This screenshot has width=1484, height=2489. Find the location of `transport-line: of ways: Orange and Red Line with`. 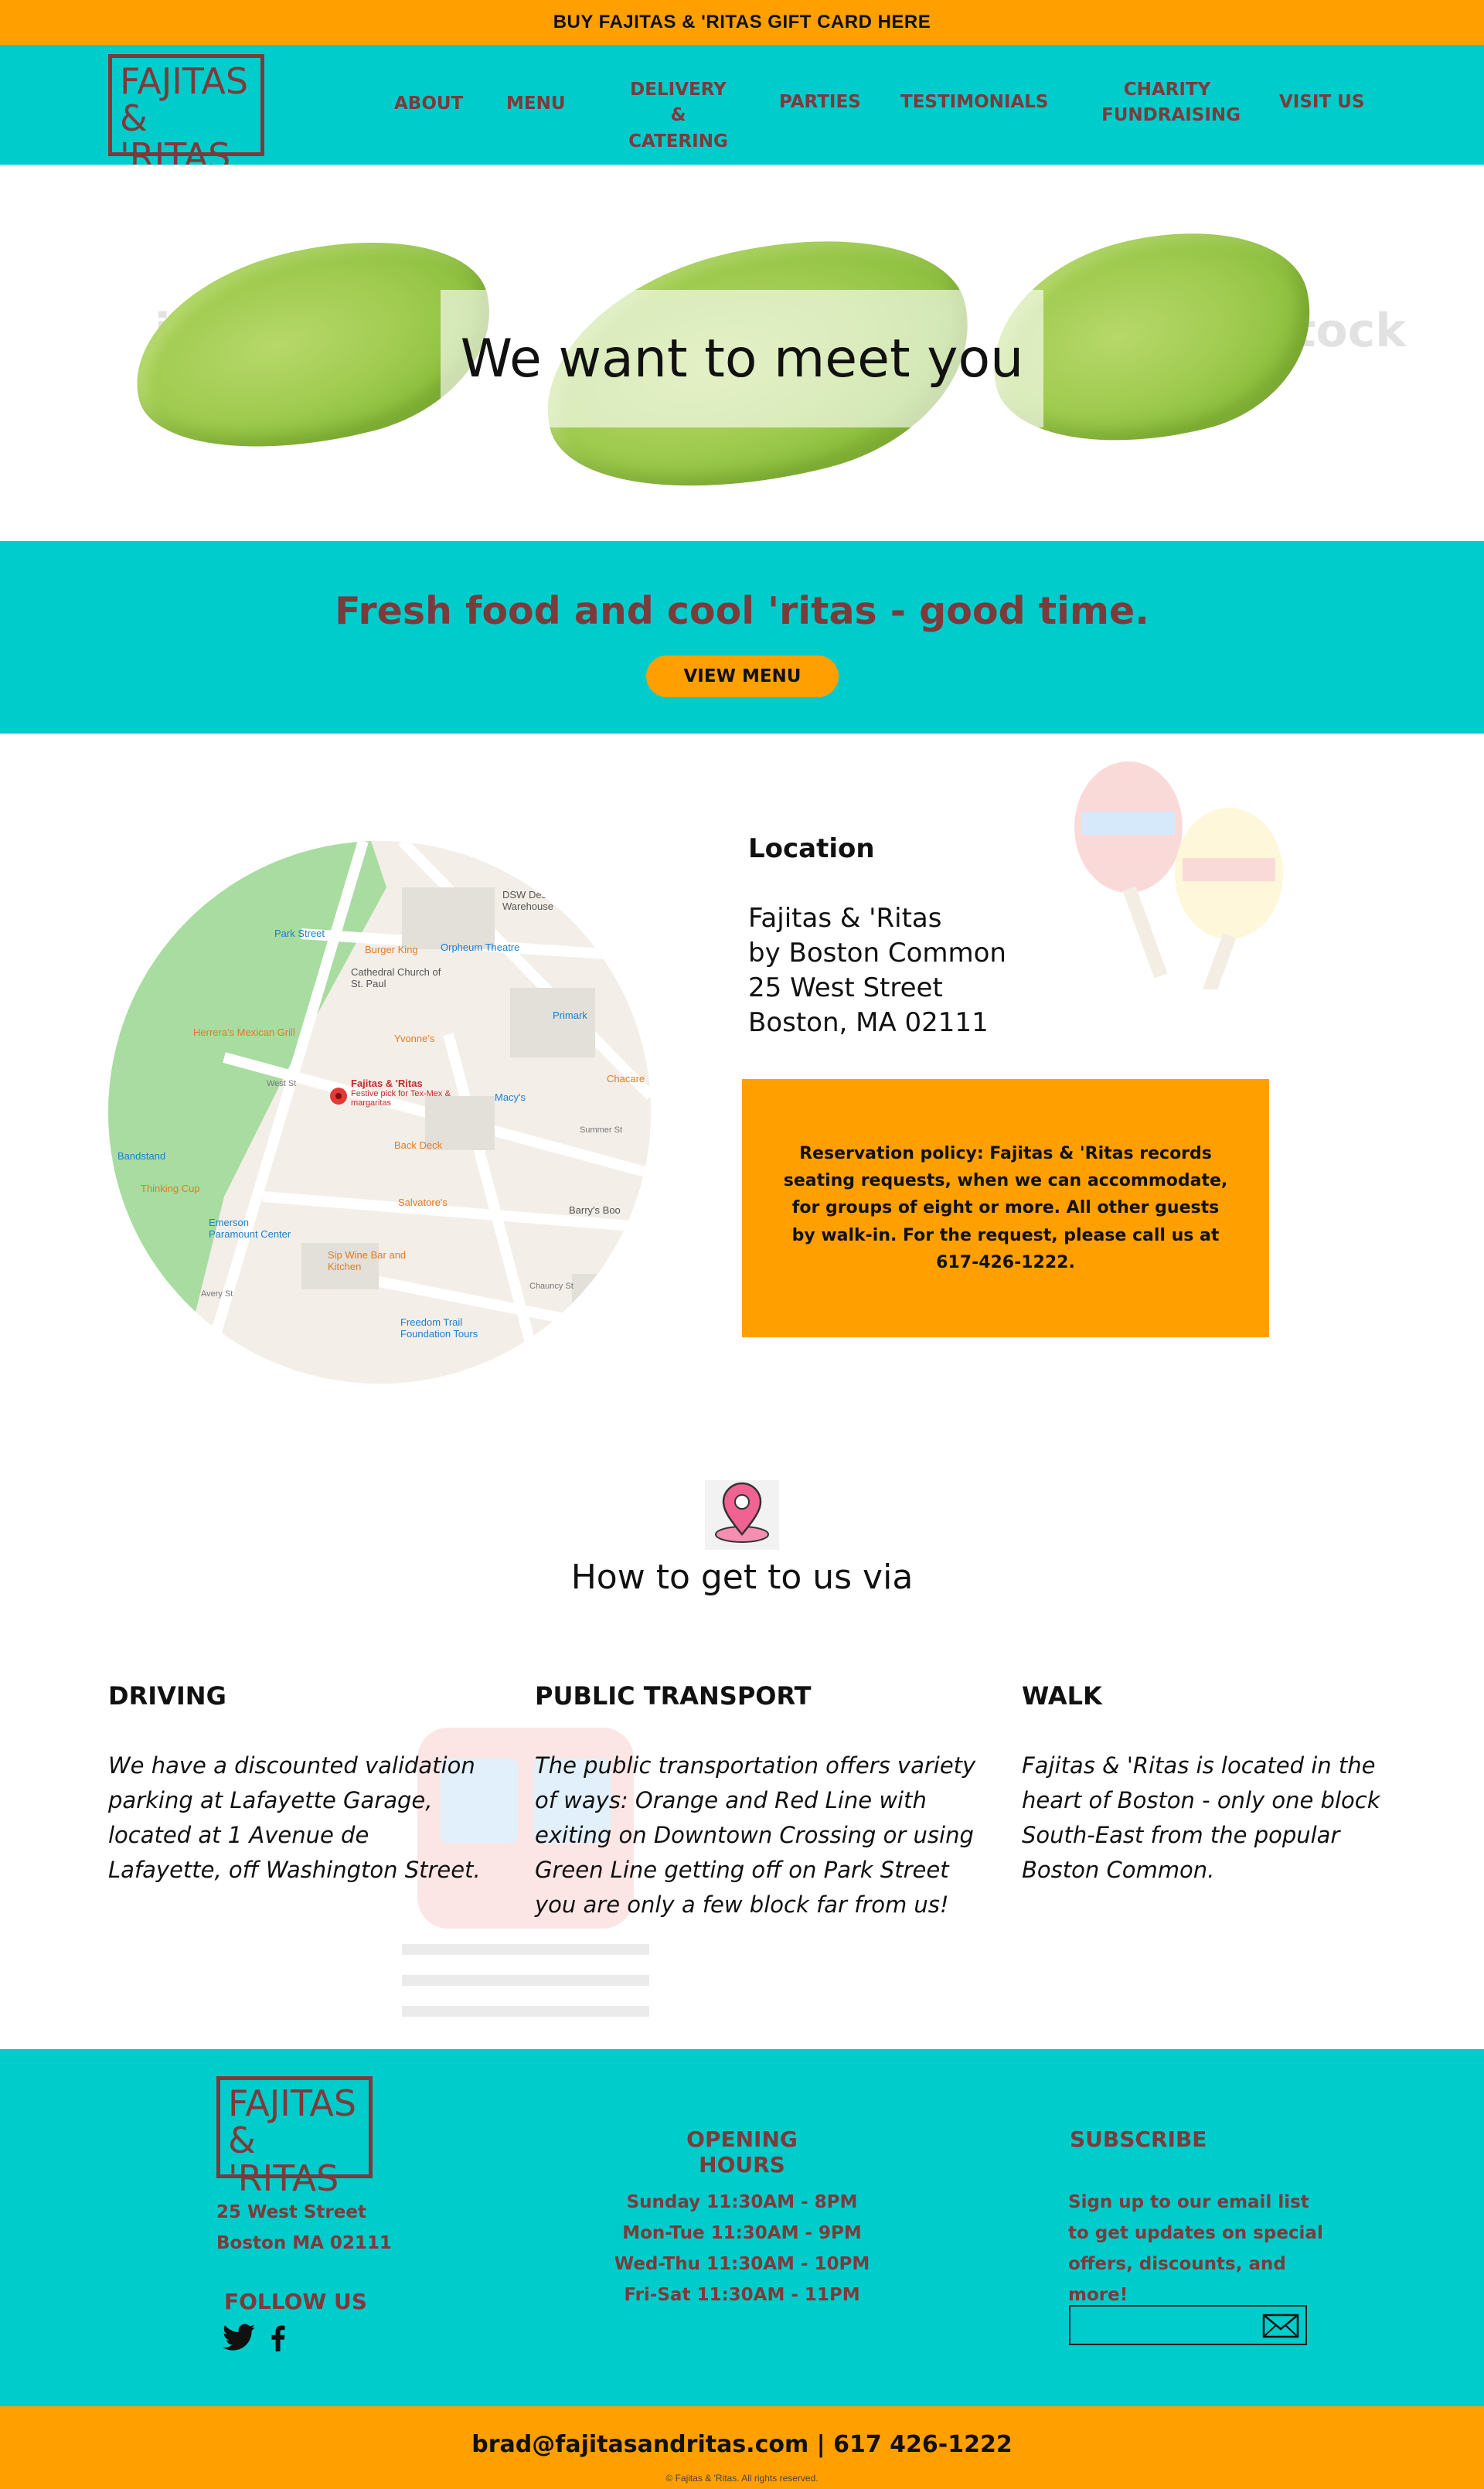

transport-line: of ways: Orange and Red Line with is located at coordinates (731, 1800).